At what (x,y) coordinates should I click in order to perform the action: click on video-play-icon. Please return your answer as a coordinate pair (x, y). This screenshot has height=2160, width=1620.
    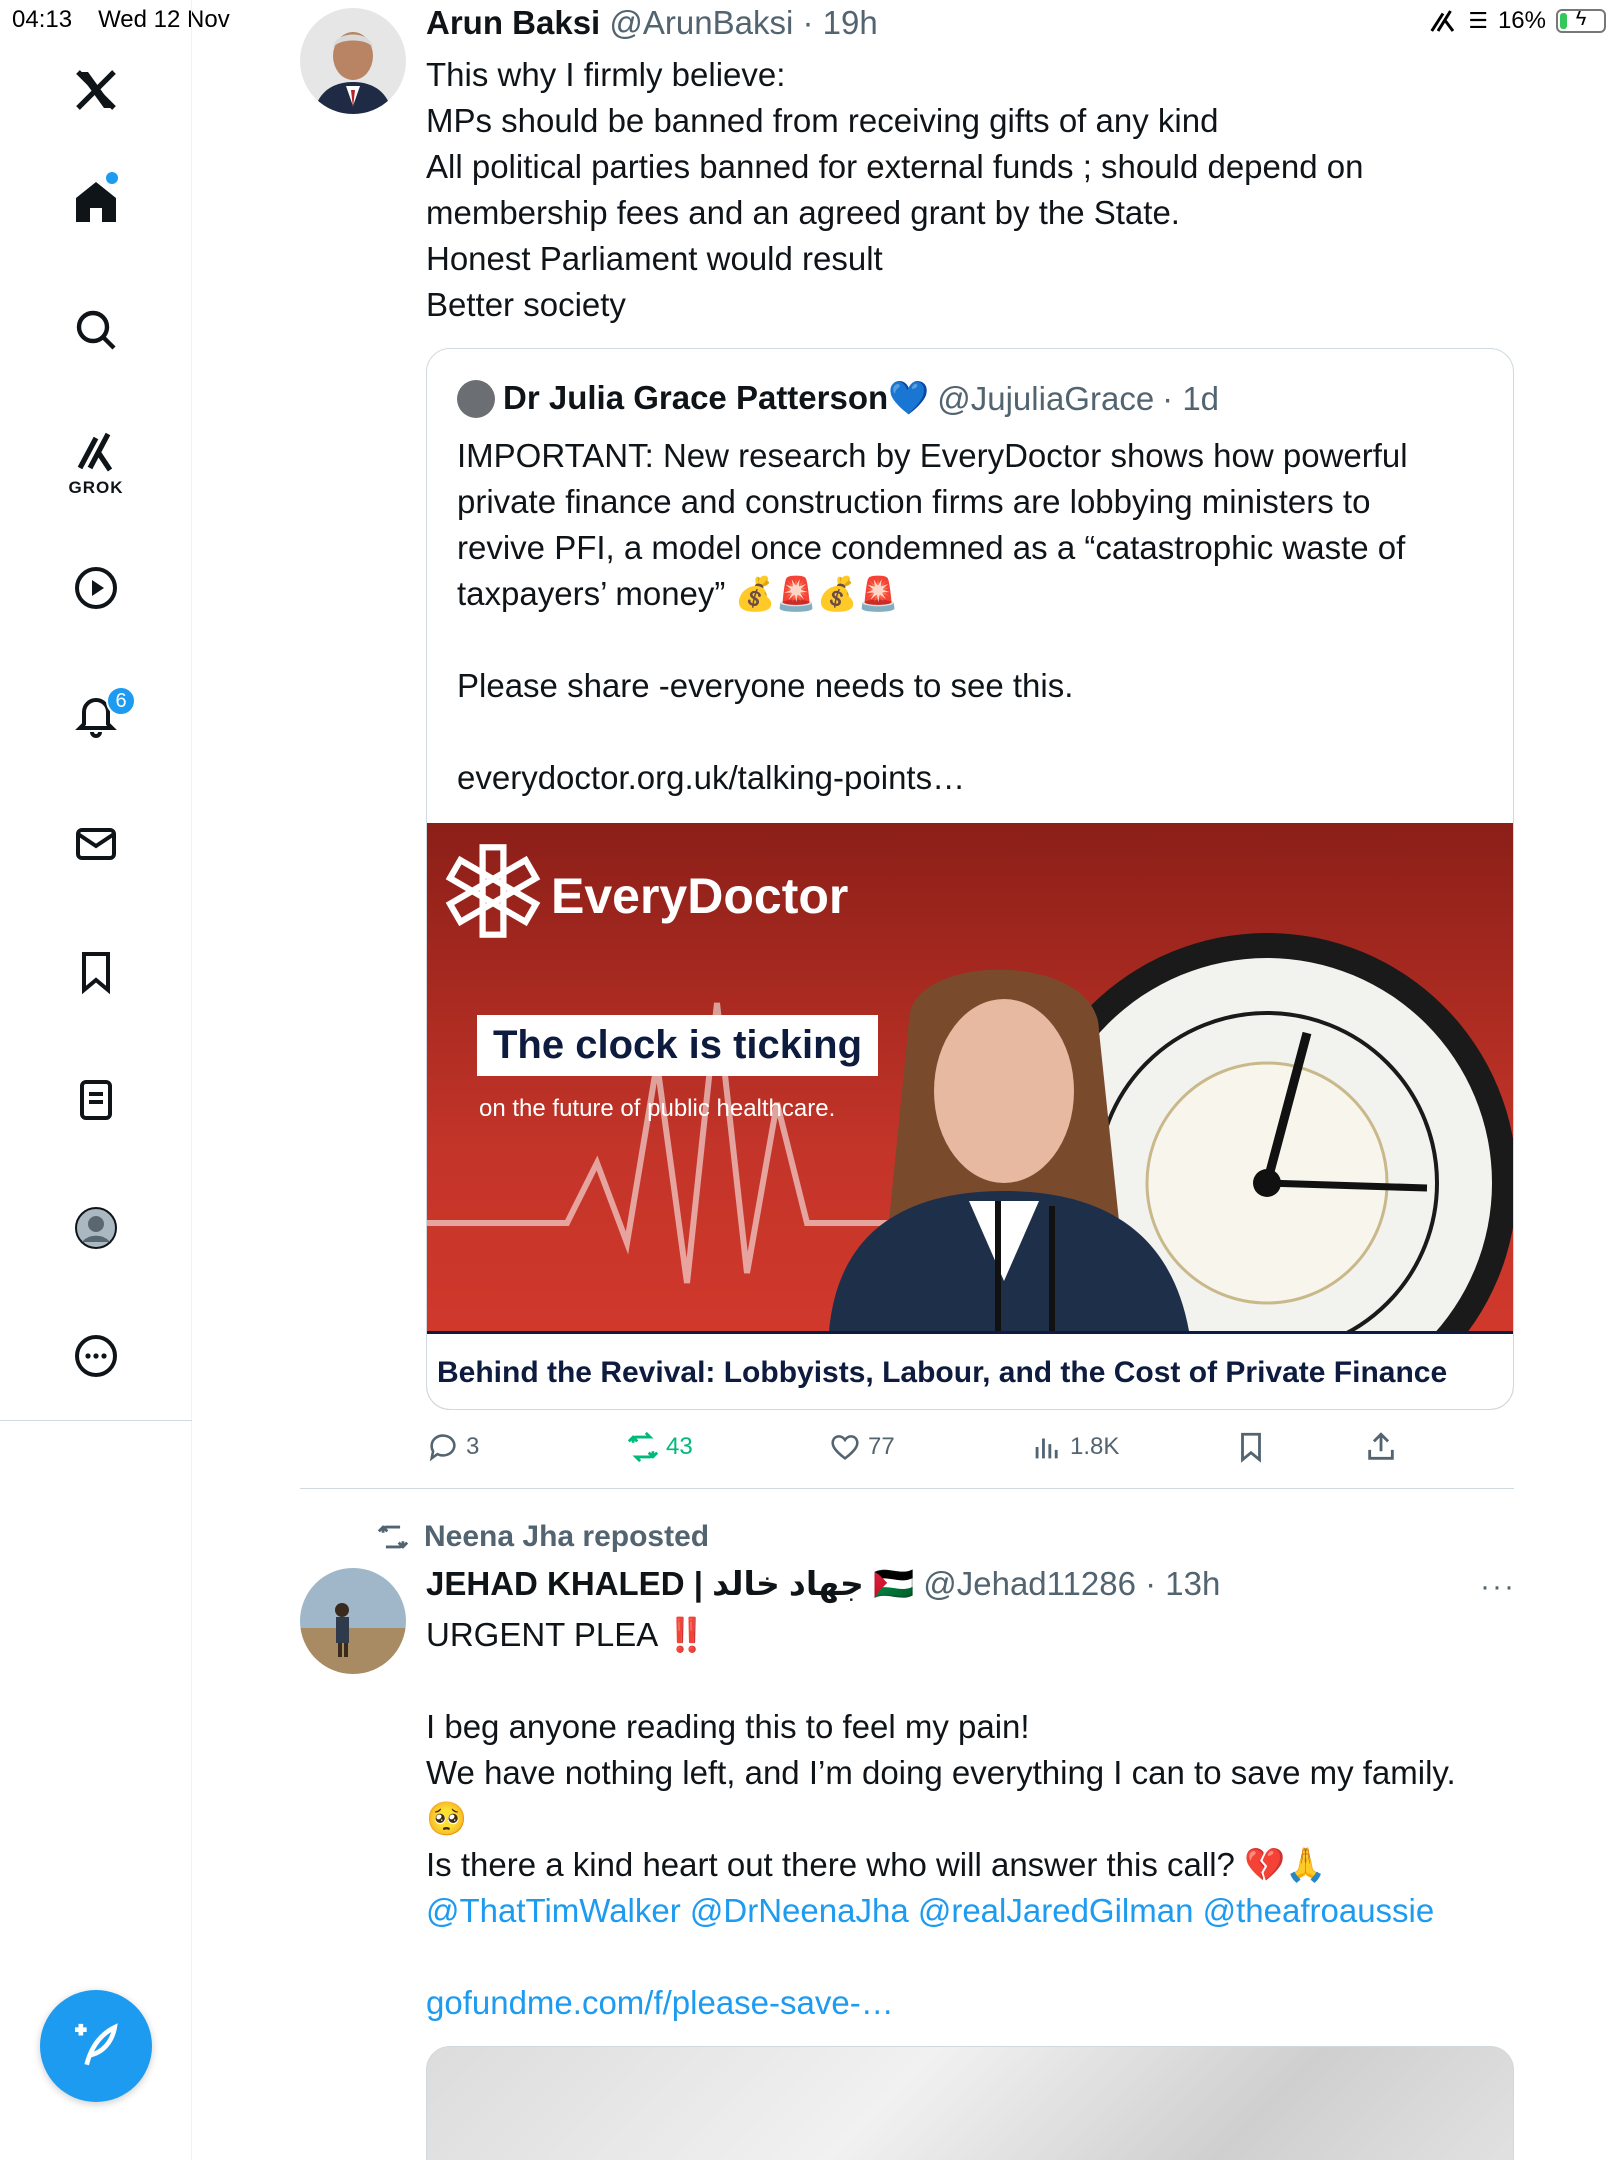
    Looking at the image, I should click on (96, 588).